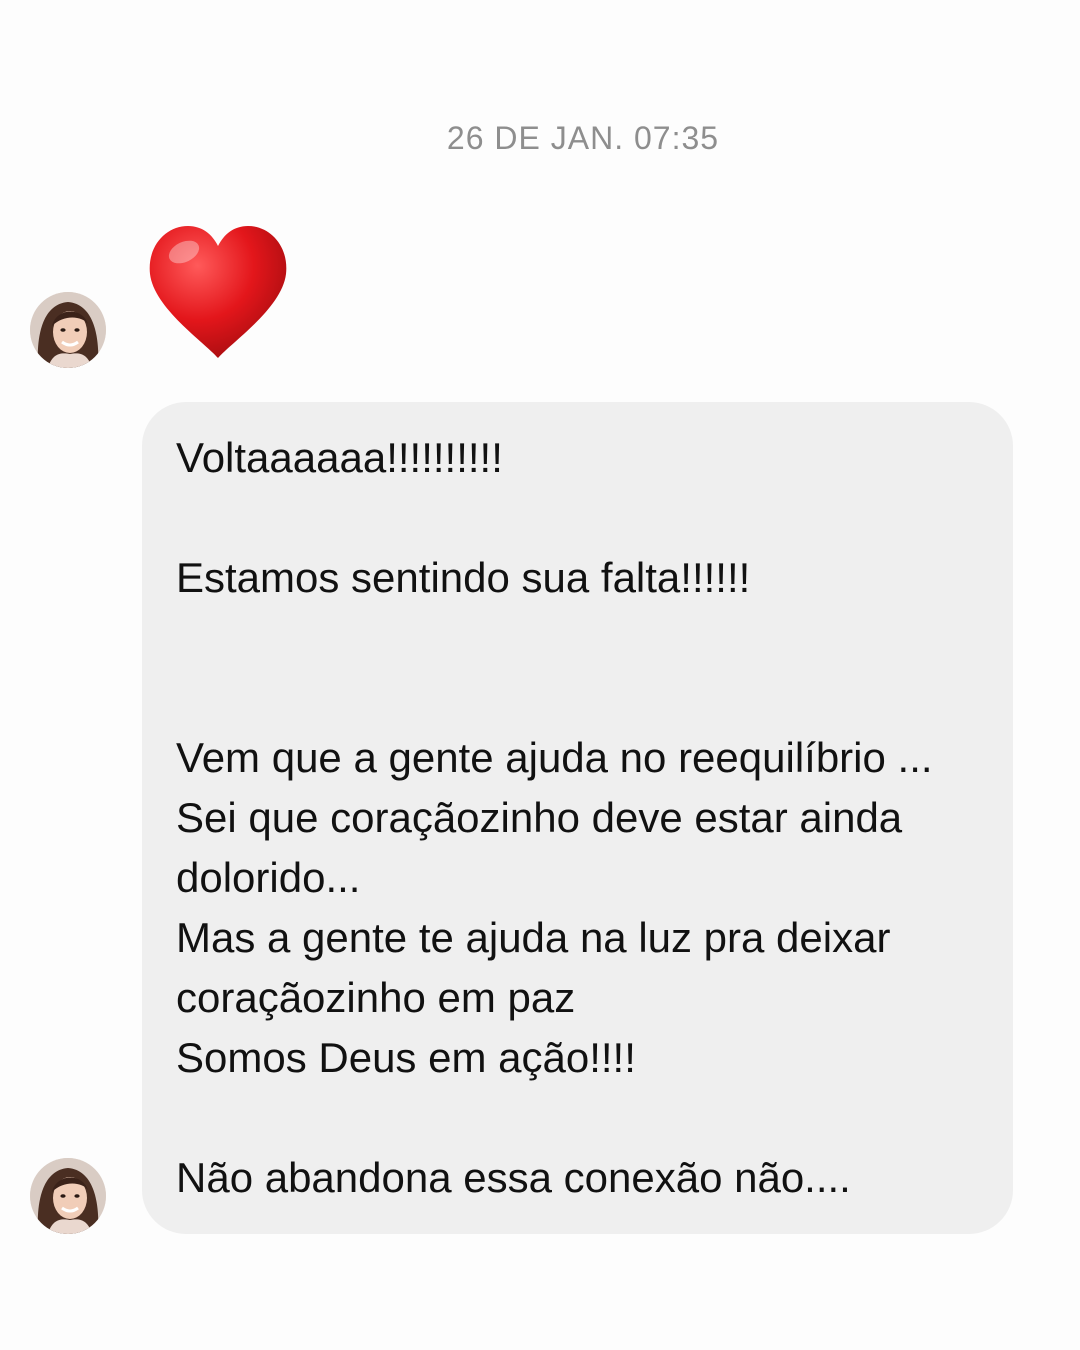  Describe the element at coordinates (463, 577) in the screenshot. I see `message-line: Estamos sentindo sua falta!!!!!!` at that location.